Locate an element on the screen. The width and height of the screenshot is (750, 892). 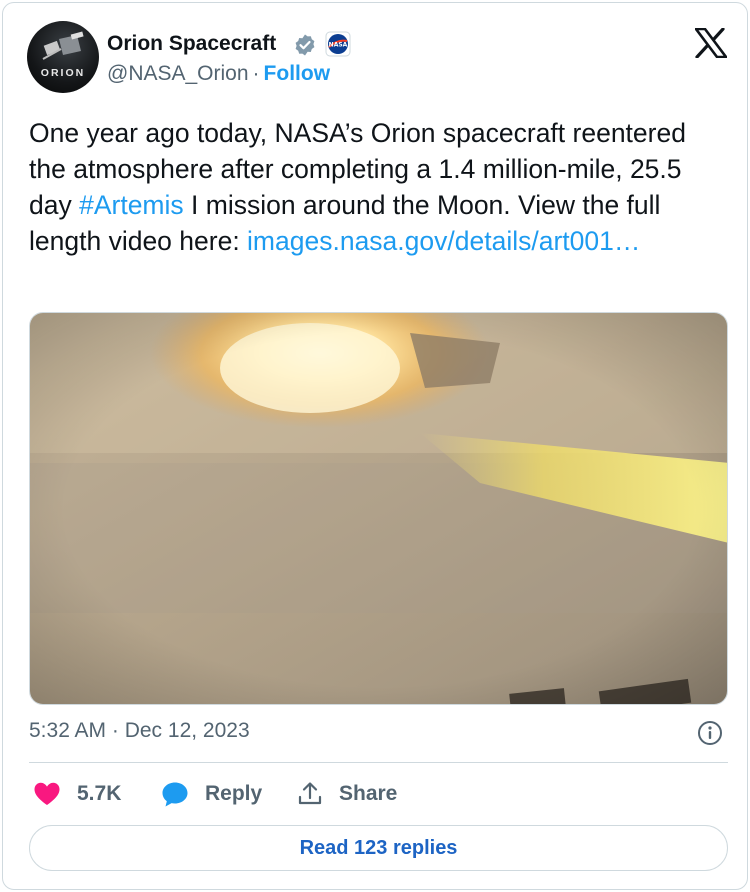
reply-bubble-icon is located at coordinates (175, 794).